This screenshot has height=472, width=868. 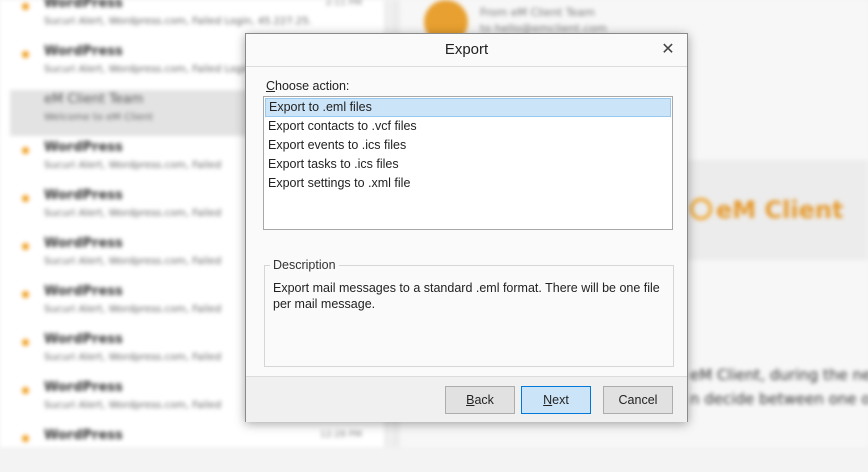 What do you see at coordinates (312, 86) in the screenshot?
I see `choose-label-text: hoose action:` at bounding box center [312, 86].